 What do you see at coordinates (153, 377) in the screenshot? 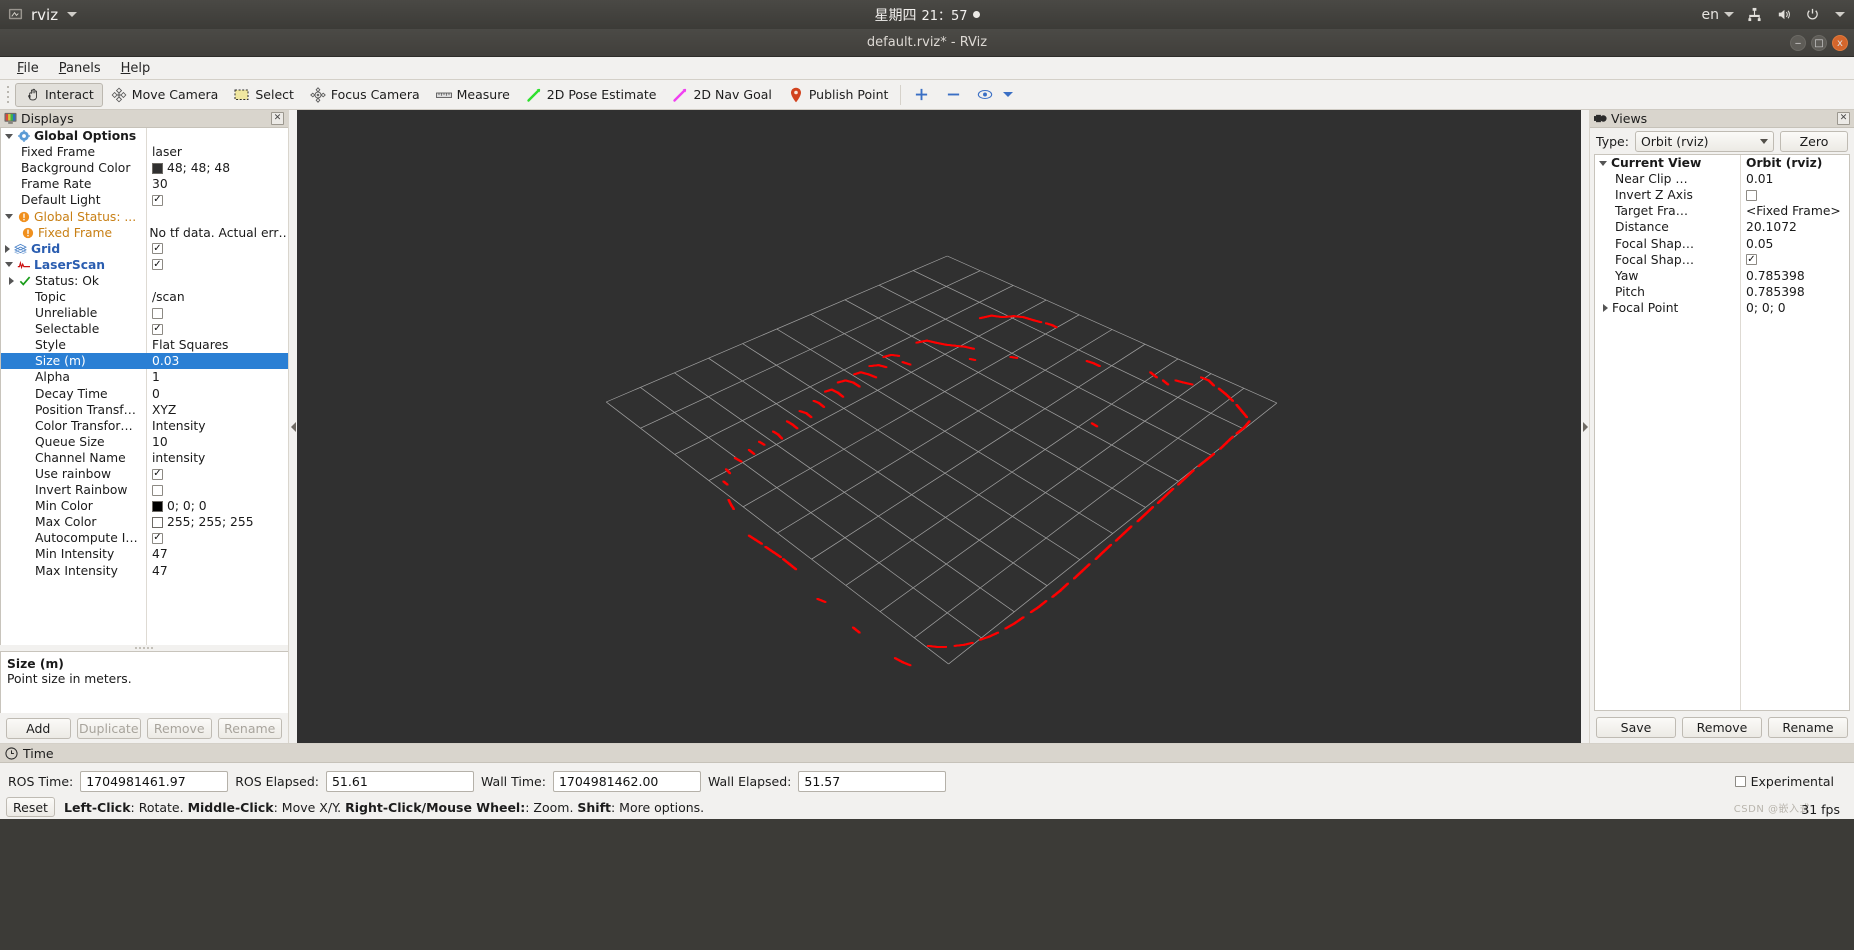
I see `tree-row-value-cell: 1` at bounding box center [153, 377].